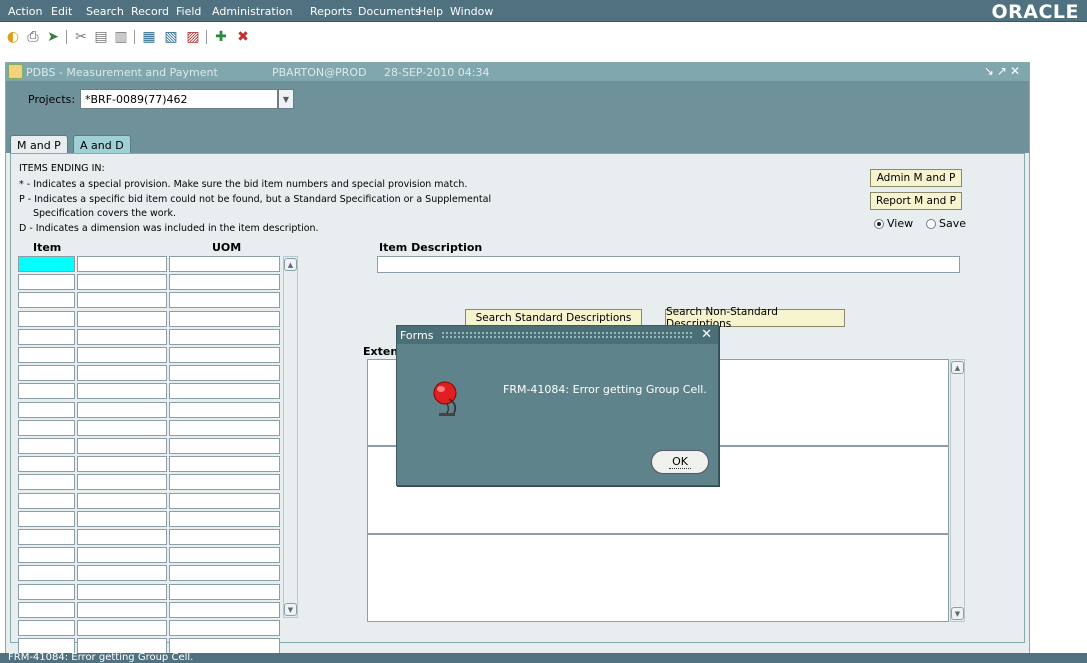  What do you see at coordinates (150, 11) in the screenshot?
I see `menu-record: Record` at bounding box center [150, 11].